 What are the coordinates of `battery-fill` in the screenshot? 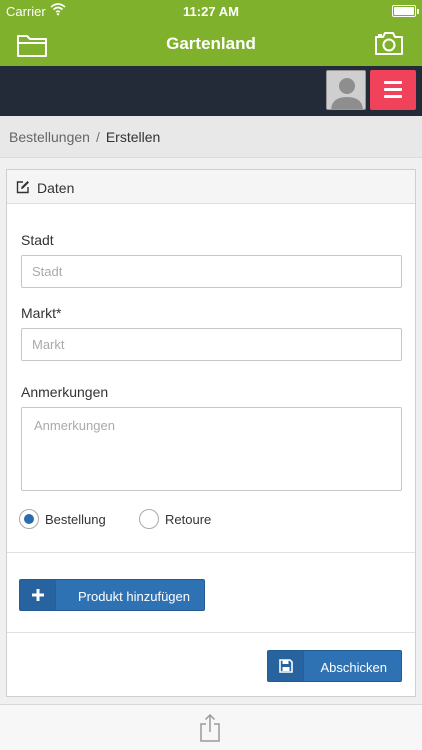 It's located at (404, 11).